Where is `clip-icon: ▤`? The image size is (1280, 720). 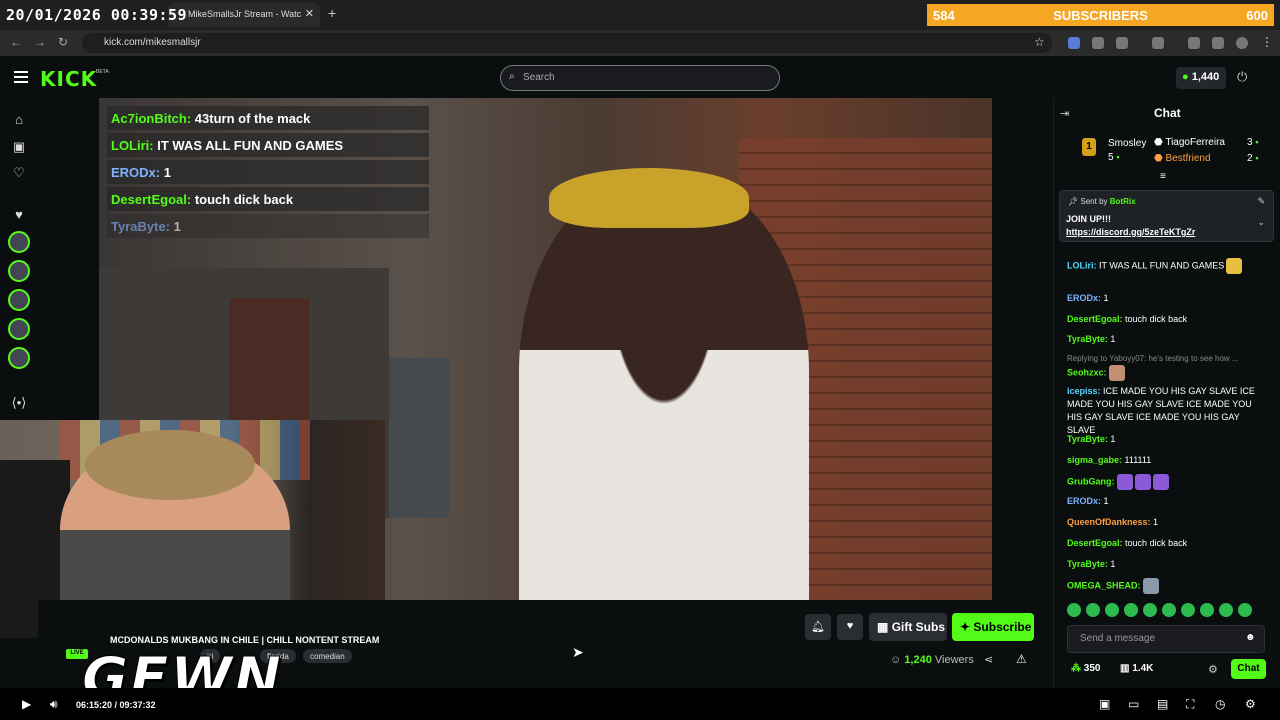 clip-icon: ▤ is located at coordinates (1162, 704).